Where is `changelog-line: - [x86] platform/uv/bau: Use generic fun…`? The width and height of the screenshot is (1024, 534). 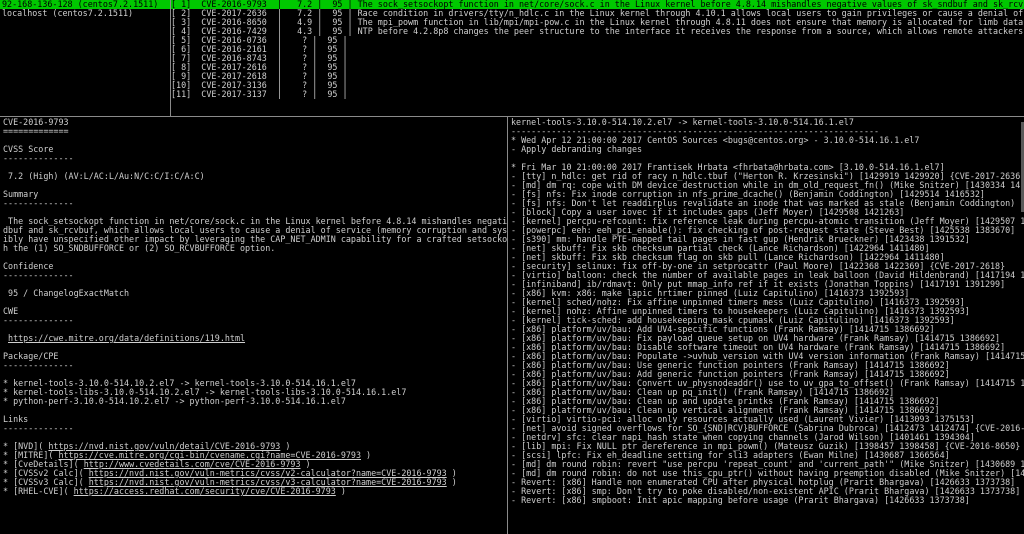
changelog-line: - [x86] platform/uv/bau: Use generic fun… is located at coordinates (730, 365).